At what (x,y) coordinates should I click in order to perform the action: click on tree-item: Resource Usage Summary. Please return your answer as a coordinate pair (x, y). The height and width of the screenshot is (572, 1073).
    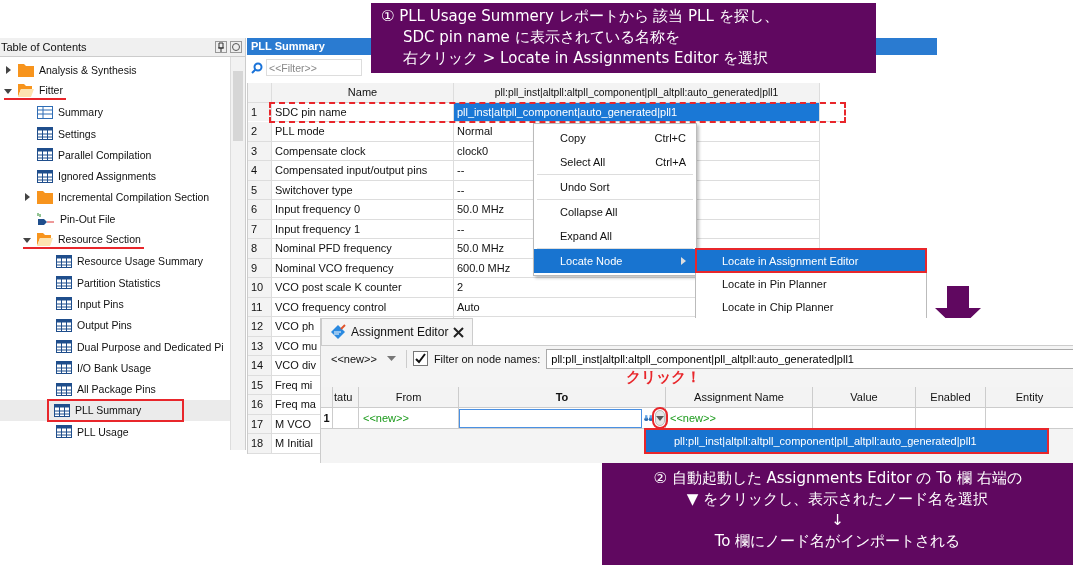
    Looking at the image, I should click on (115, 261).